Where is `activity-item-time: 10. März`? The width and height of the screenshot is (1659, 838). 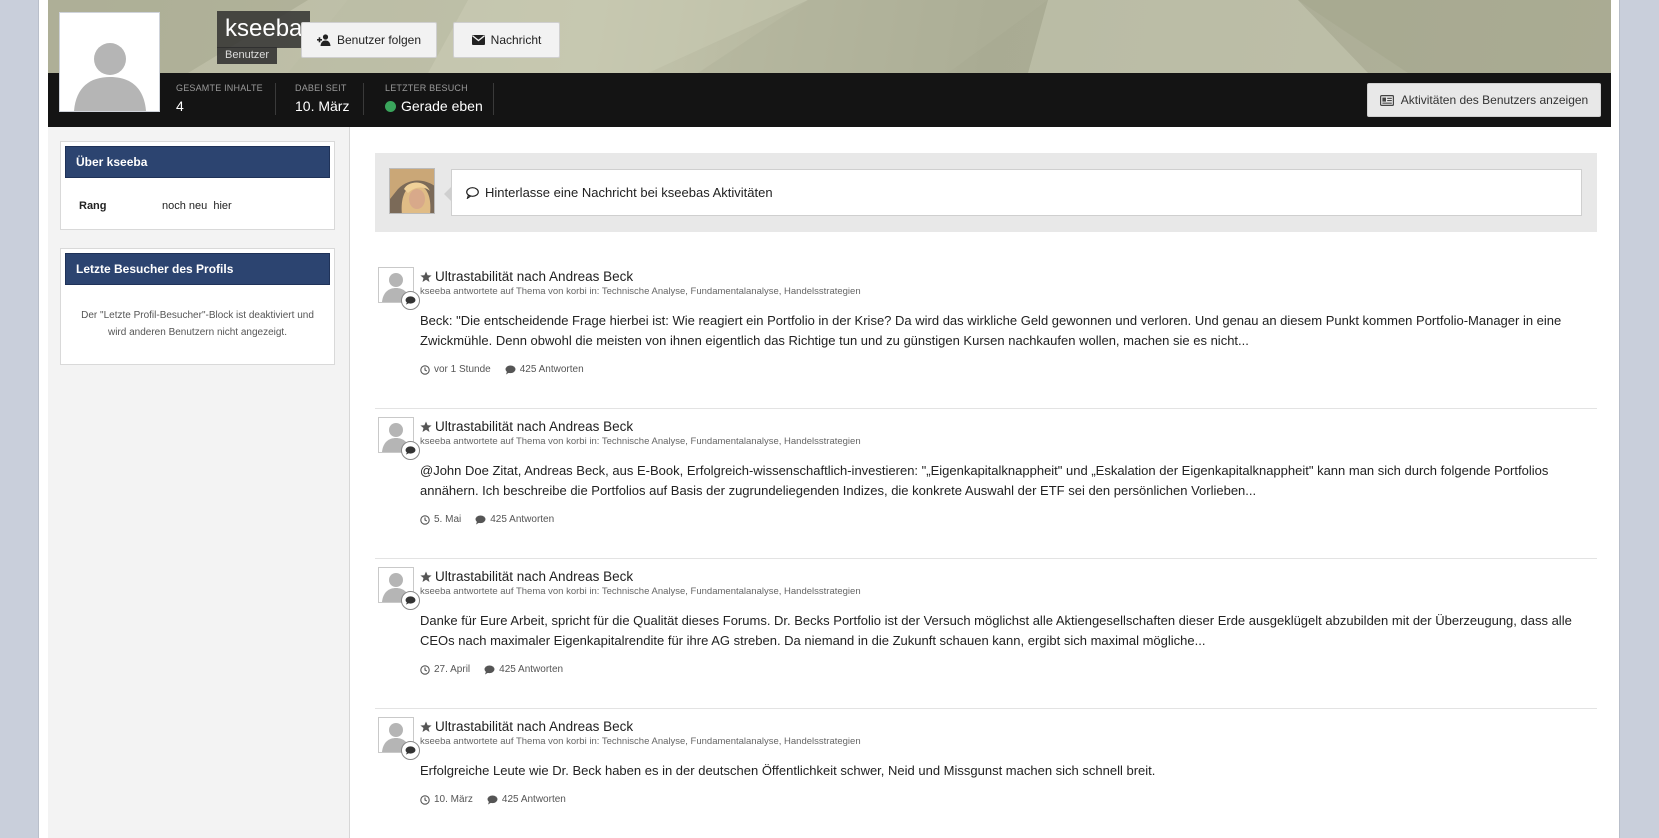 activity-item-time: 10. März is located at coordinates (446, 799).